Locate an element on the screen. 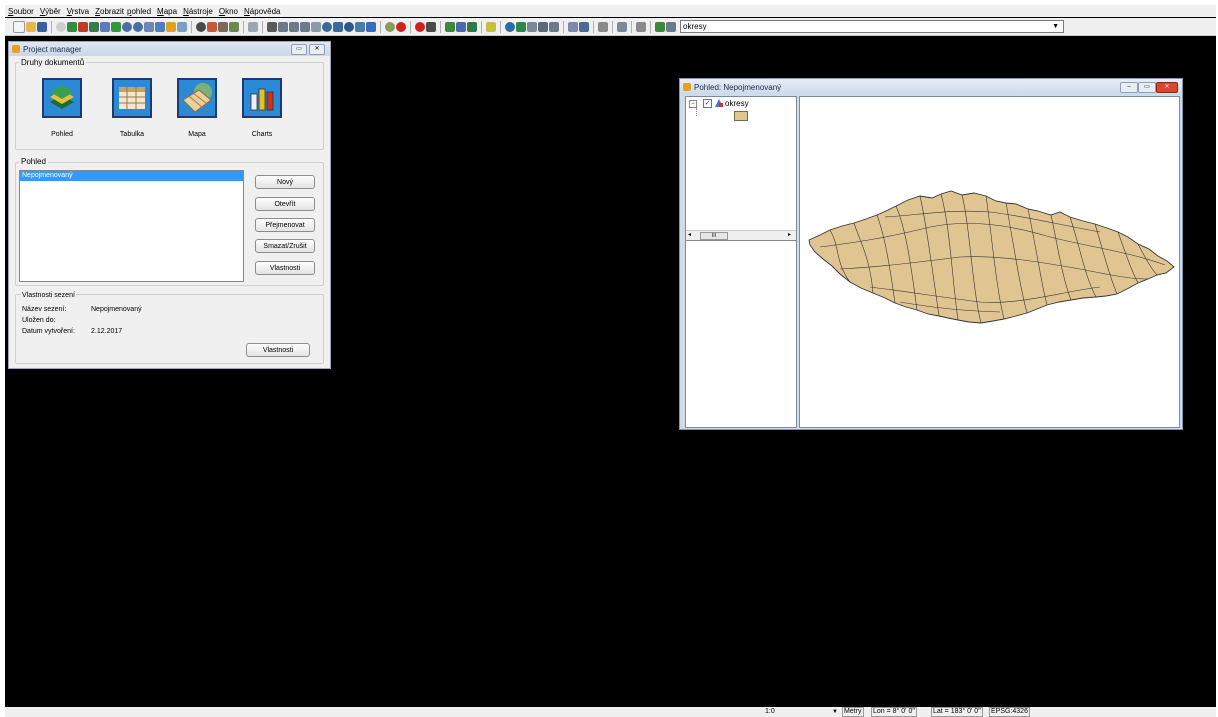  measure-icon is located at coordinates (212, 26).